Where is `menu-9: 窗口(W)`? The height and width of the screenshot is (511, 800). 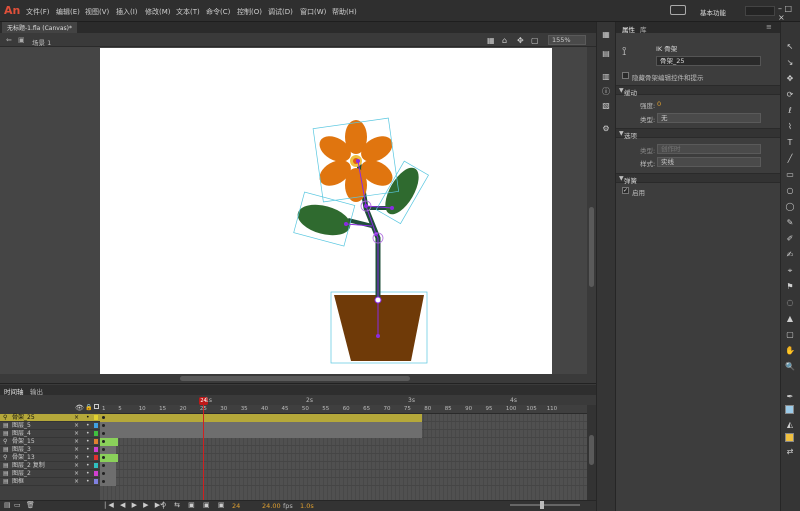
menu-9: 窗口(W) is located at coordinates (313, 12).